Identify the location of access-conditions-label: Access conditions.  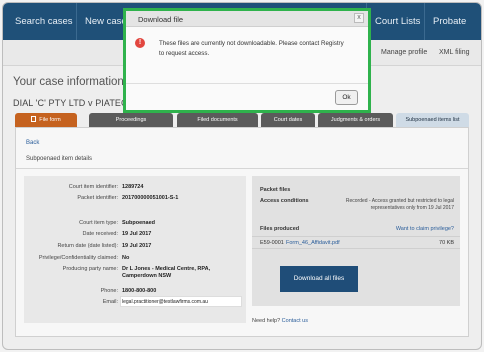
(284, 201).